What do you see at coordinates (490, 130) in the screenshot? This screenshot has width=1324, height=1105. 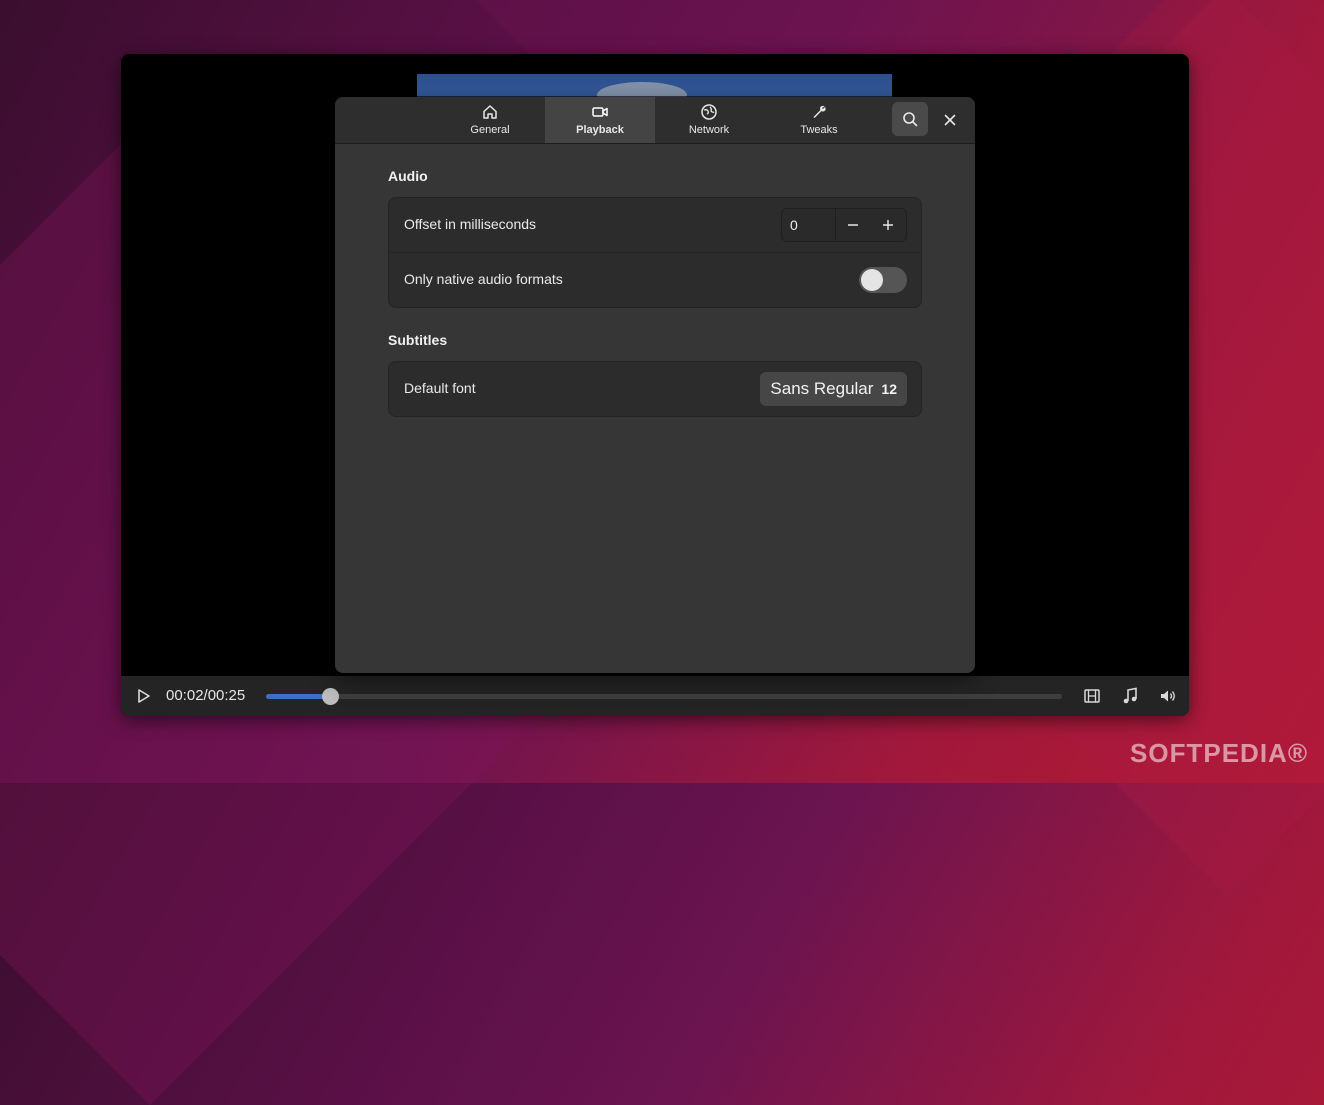 I see `tab-label: General` at bounding box center [490, 130].